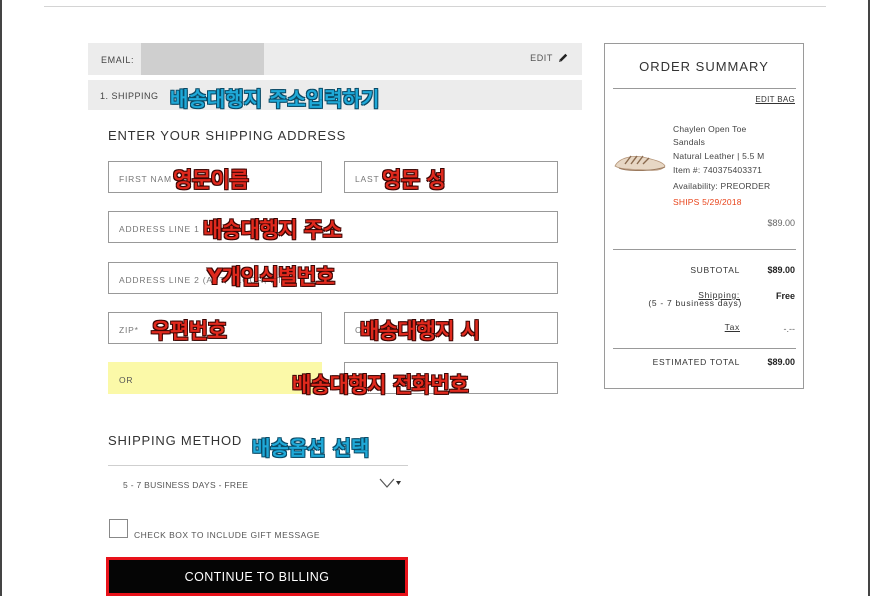  Describe the element at coordinates (159, 229) in the screenshot. I see `address-line-1-placeholder: ADDRESS LINE 1` at that location.